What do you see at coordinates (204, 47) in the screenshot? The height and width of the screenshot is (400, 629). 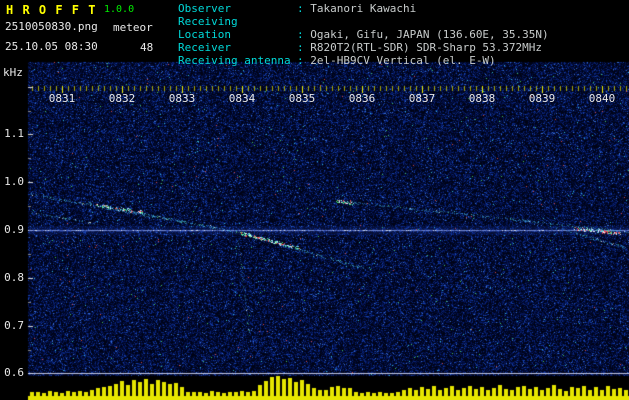 I see `info-label: Receiver` at bounding box center [204, 47].